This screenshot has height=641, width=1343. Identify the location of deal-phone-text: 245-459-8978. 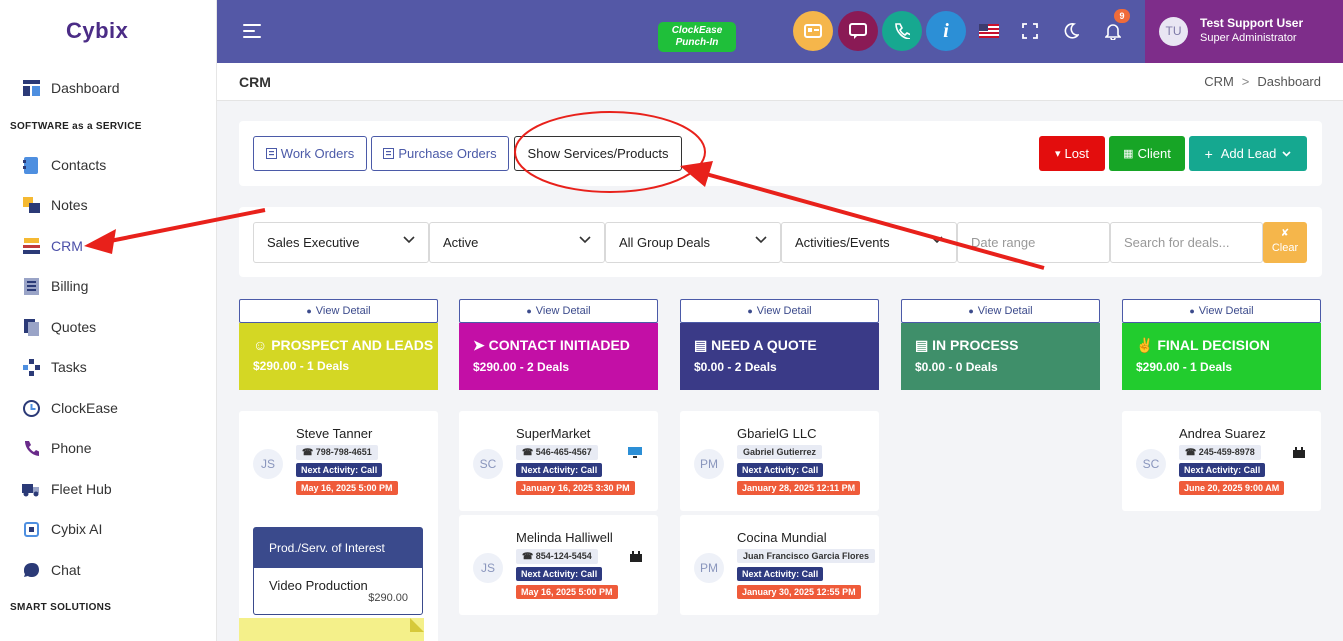
(1226, 452).